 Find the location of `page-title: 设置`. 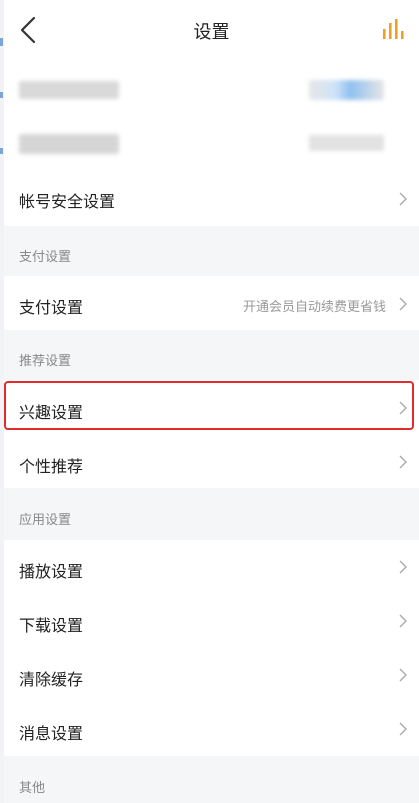

page-title: 设置 is located at coordinates (211, 32).